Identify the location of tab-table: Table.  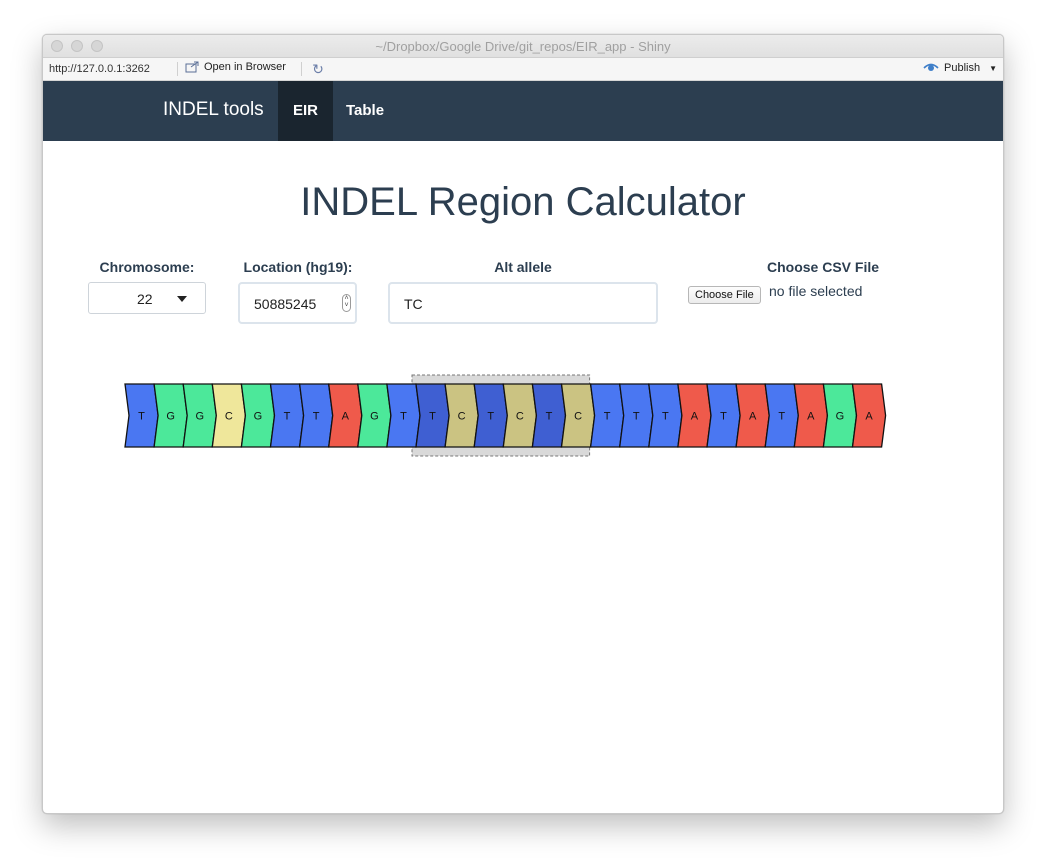
(365, 111).